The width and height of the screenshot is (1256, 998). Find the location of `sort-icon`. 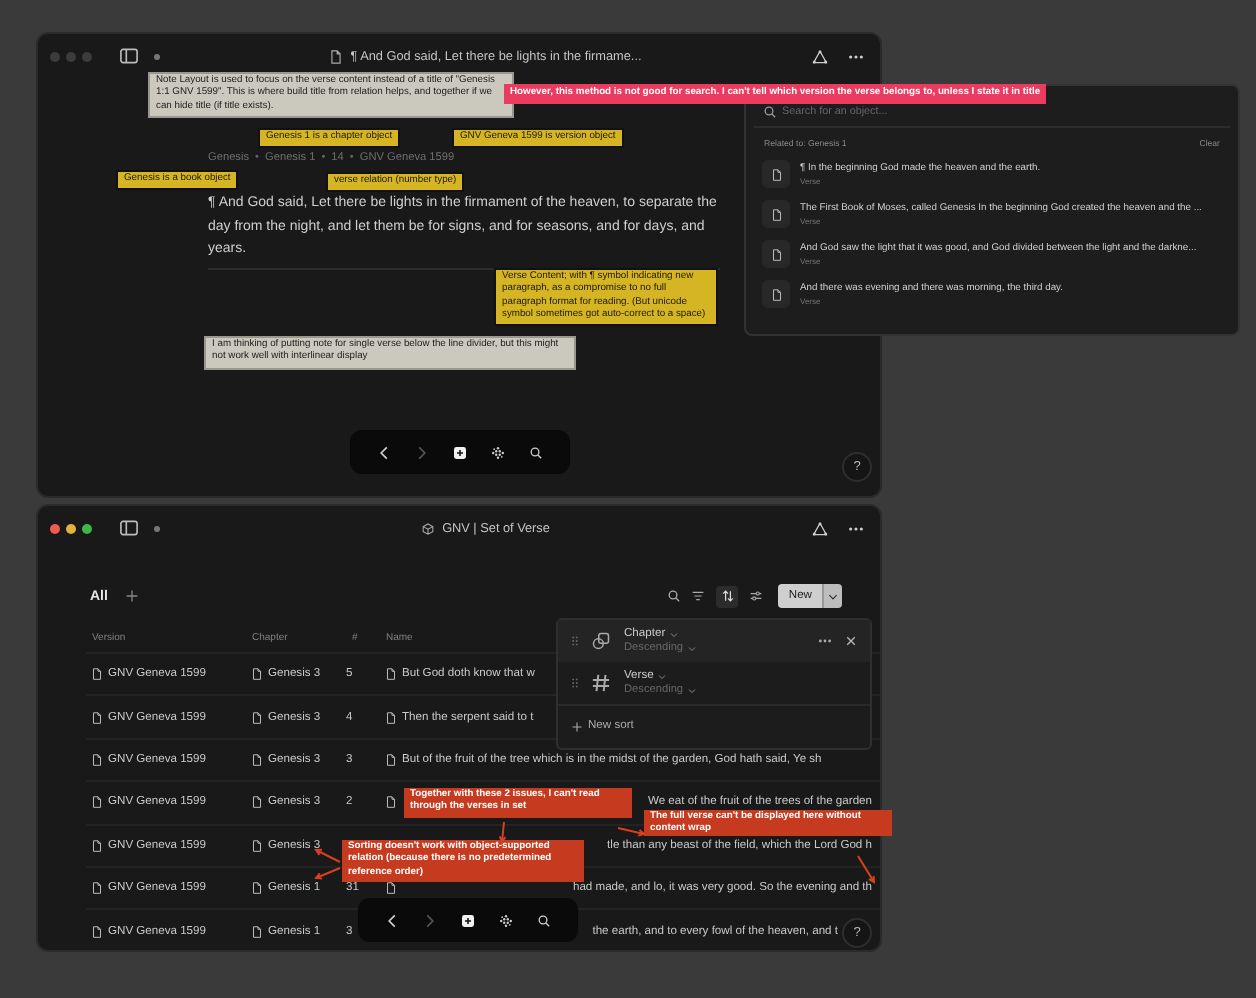

sort-icon is located at coordinates (727, 596).